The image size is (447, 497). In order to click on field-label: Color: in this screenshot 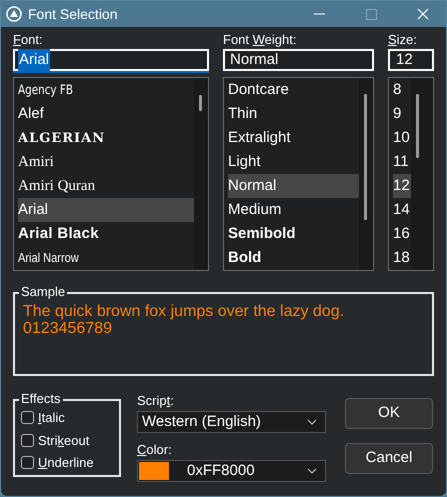, I will do `click(155, 450)`.